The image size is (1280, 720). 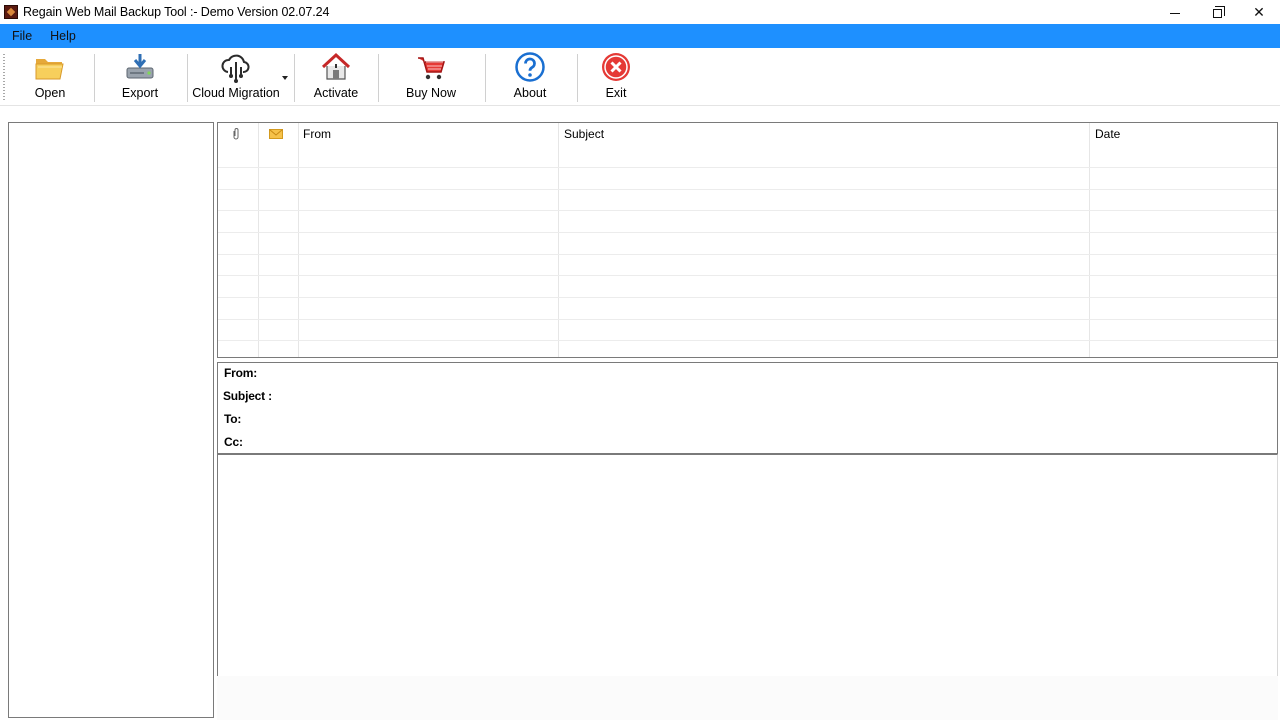 I want to click on toolbar-grip, so click(x=4, y=77).